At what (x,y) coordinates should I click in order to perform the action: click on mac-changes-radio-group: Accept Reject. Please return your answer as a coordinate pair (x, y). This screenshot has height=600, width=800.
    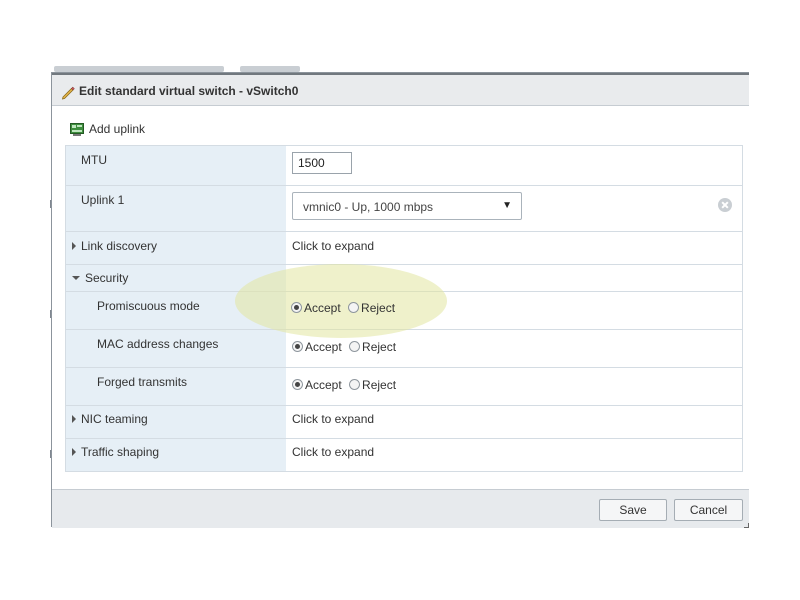
    Looking at the image, I should click on (346, 347).